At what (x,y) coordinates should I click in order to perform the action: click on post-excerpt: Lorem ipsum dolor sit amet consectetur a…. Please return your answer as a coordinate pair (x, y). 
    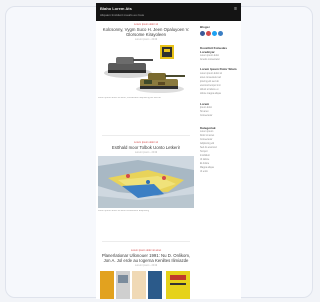
    Looking at the image, I should click on (124, 211).